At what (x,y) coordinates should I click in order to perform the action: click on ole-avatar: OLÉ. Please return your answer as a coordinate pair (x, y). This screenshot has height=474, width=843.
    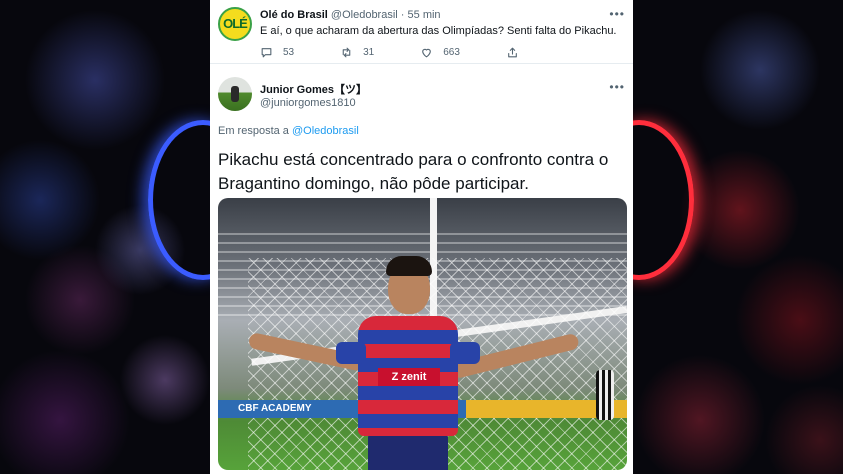
    Looking at the image, I should click on (235, 24).